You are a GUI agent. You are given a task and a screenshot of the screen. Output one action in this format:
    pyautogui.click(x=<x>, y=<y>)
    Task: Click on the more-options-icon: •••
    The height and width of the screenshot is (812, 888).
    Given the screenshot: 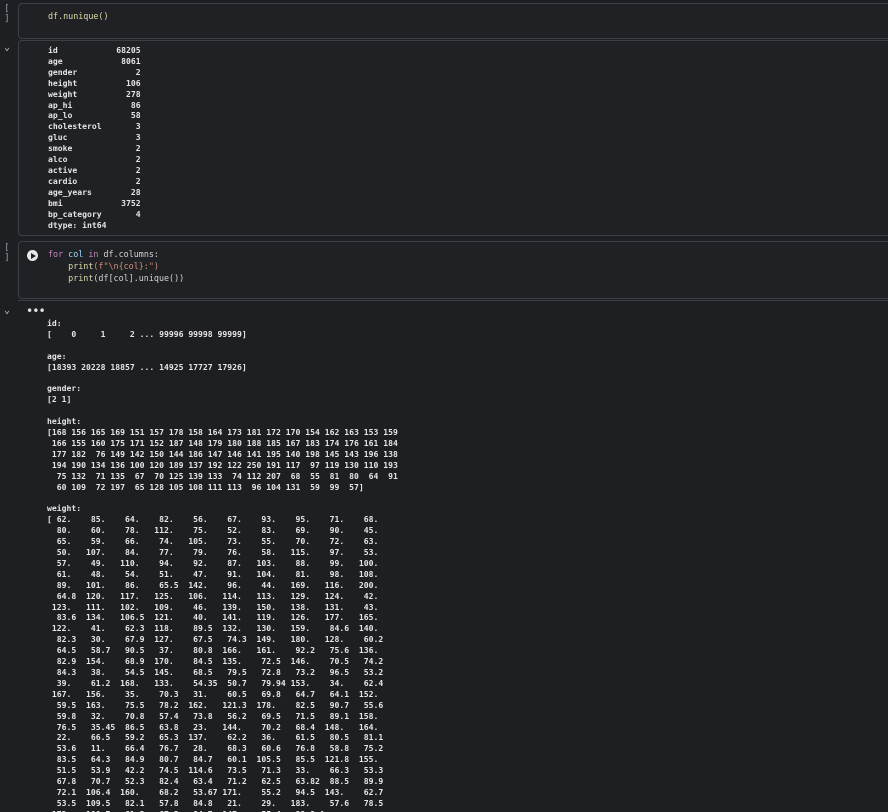 What is the action you would take?
    pyautogui.click(x=36, y=311)
    